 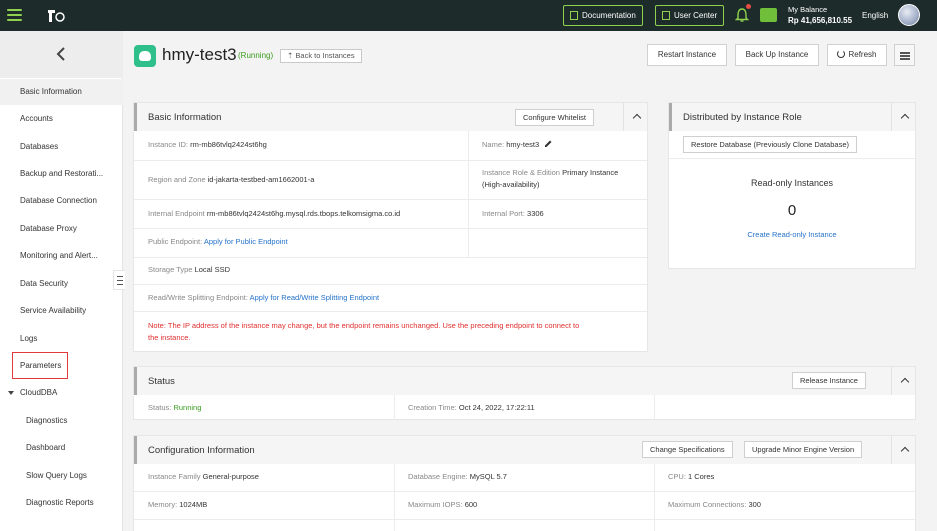 I want to click on max-iops-value: 600, so click(x=471, y=504).